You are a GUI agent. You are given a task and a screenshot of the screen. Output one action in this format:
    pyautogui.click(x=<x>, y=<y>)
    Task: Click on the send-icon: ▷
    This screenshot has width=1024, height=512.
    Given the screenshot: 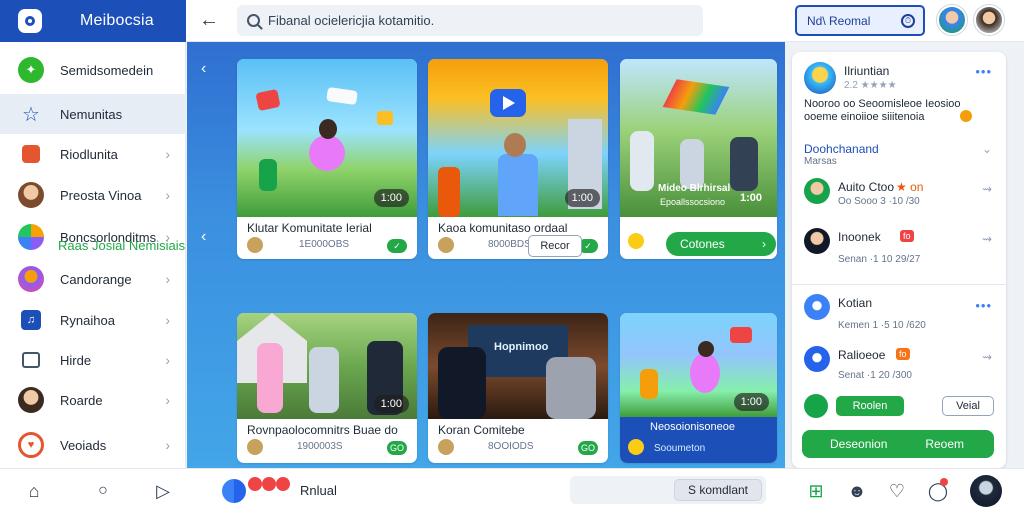 What is the action you would take?
    pyautogui.click(x=163, y=491)
    